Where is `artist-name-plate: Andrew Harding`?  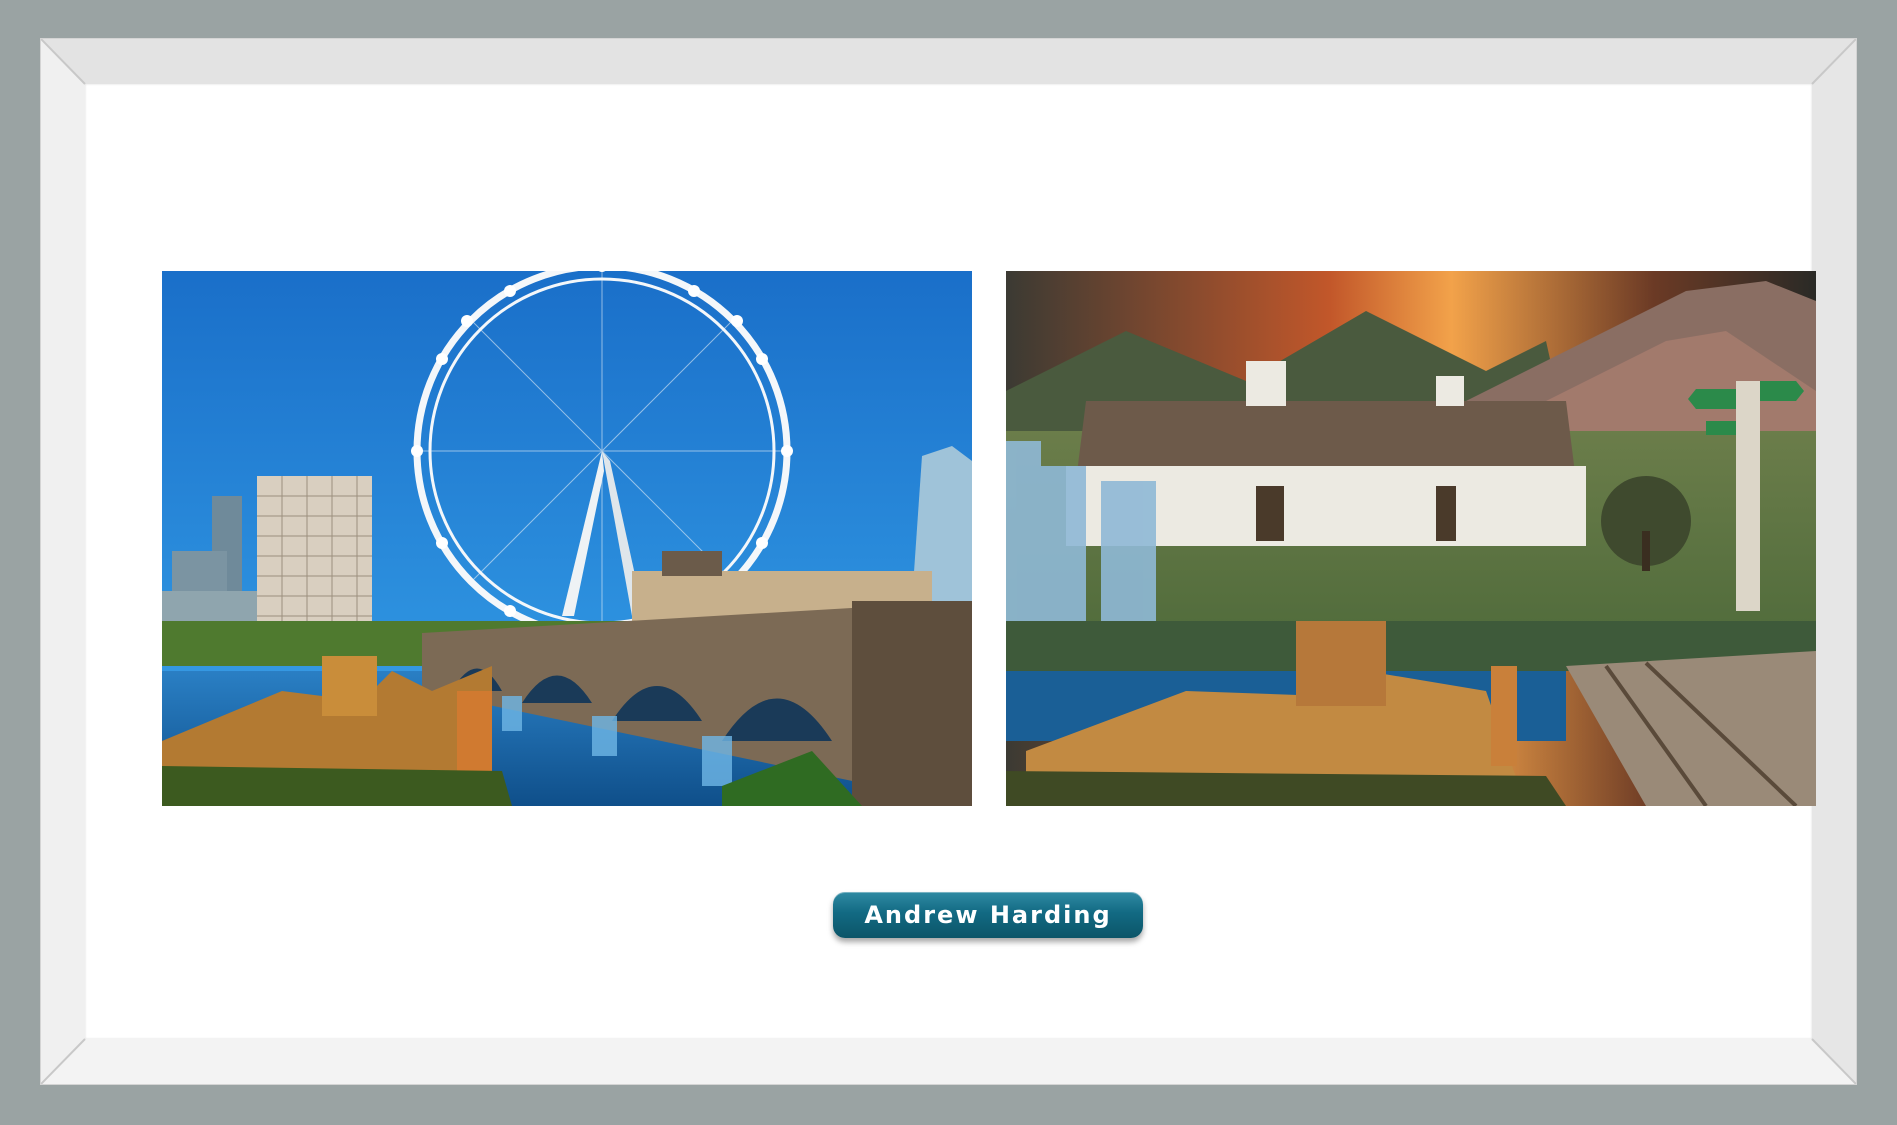
artist-name-plate: Andrew Harding is located at coordinates (988, 915).